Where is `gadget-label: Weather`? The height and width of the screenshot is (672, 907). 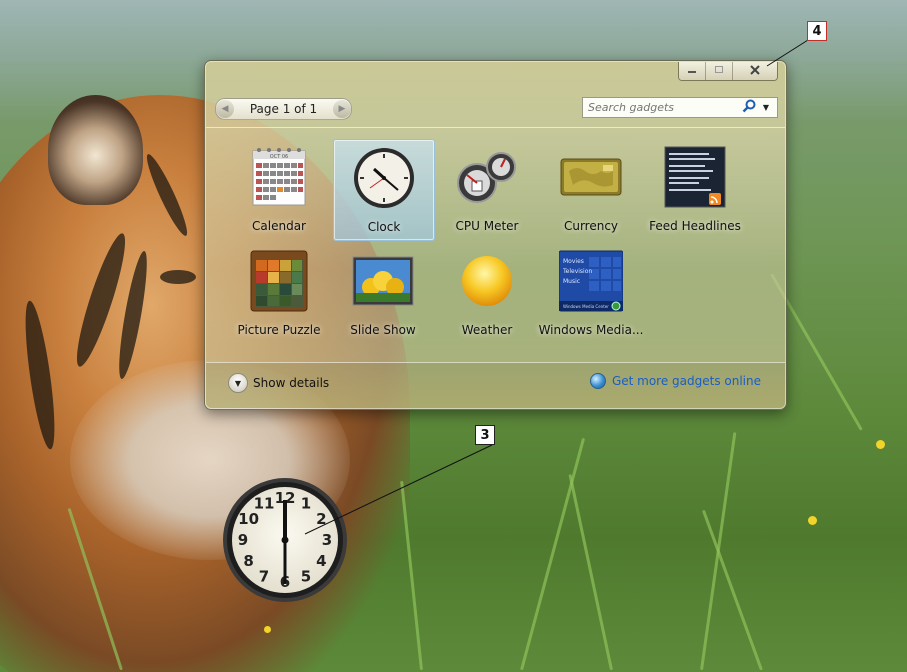
gadget-label: Weather is located at coordinates (487, 330).